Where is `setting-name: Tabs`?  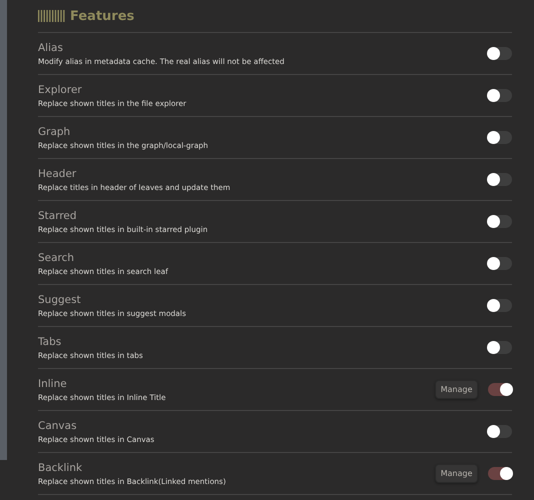 setting-name: Tabs is located at coordinates (50, 342).